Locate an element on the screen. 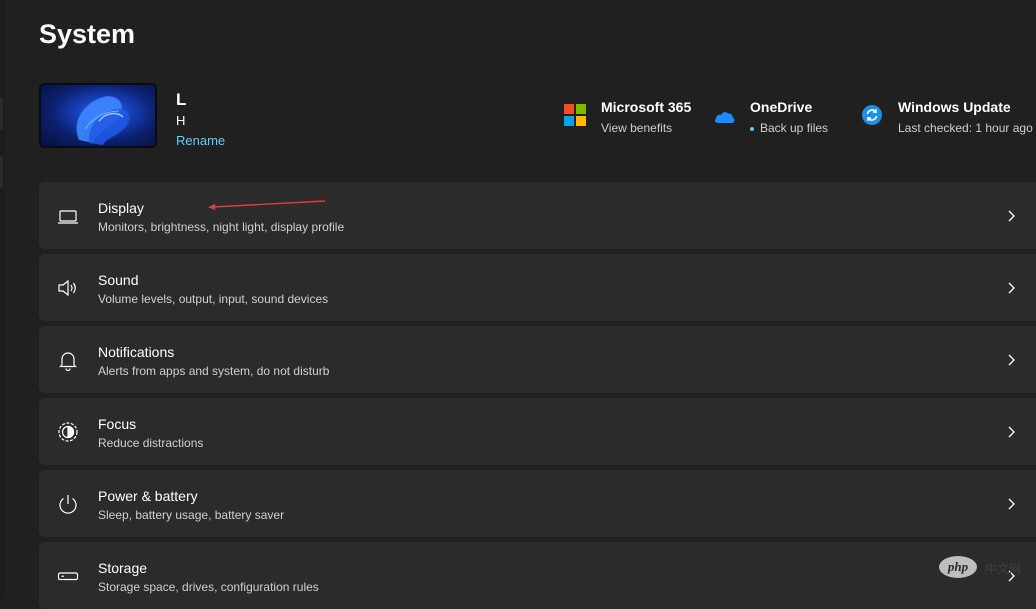  speaker-icon is located at coordinates (68, 288).